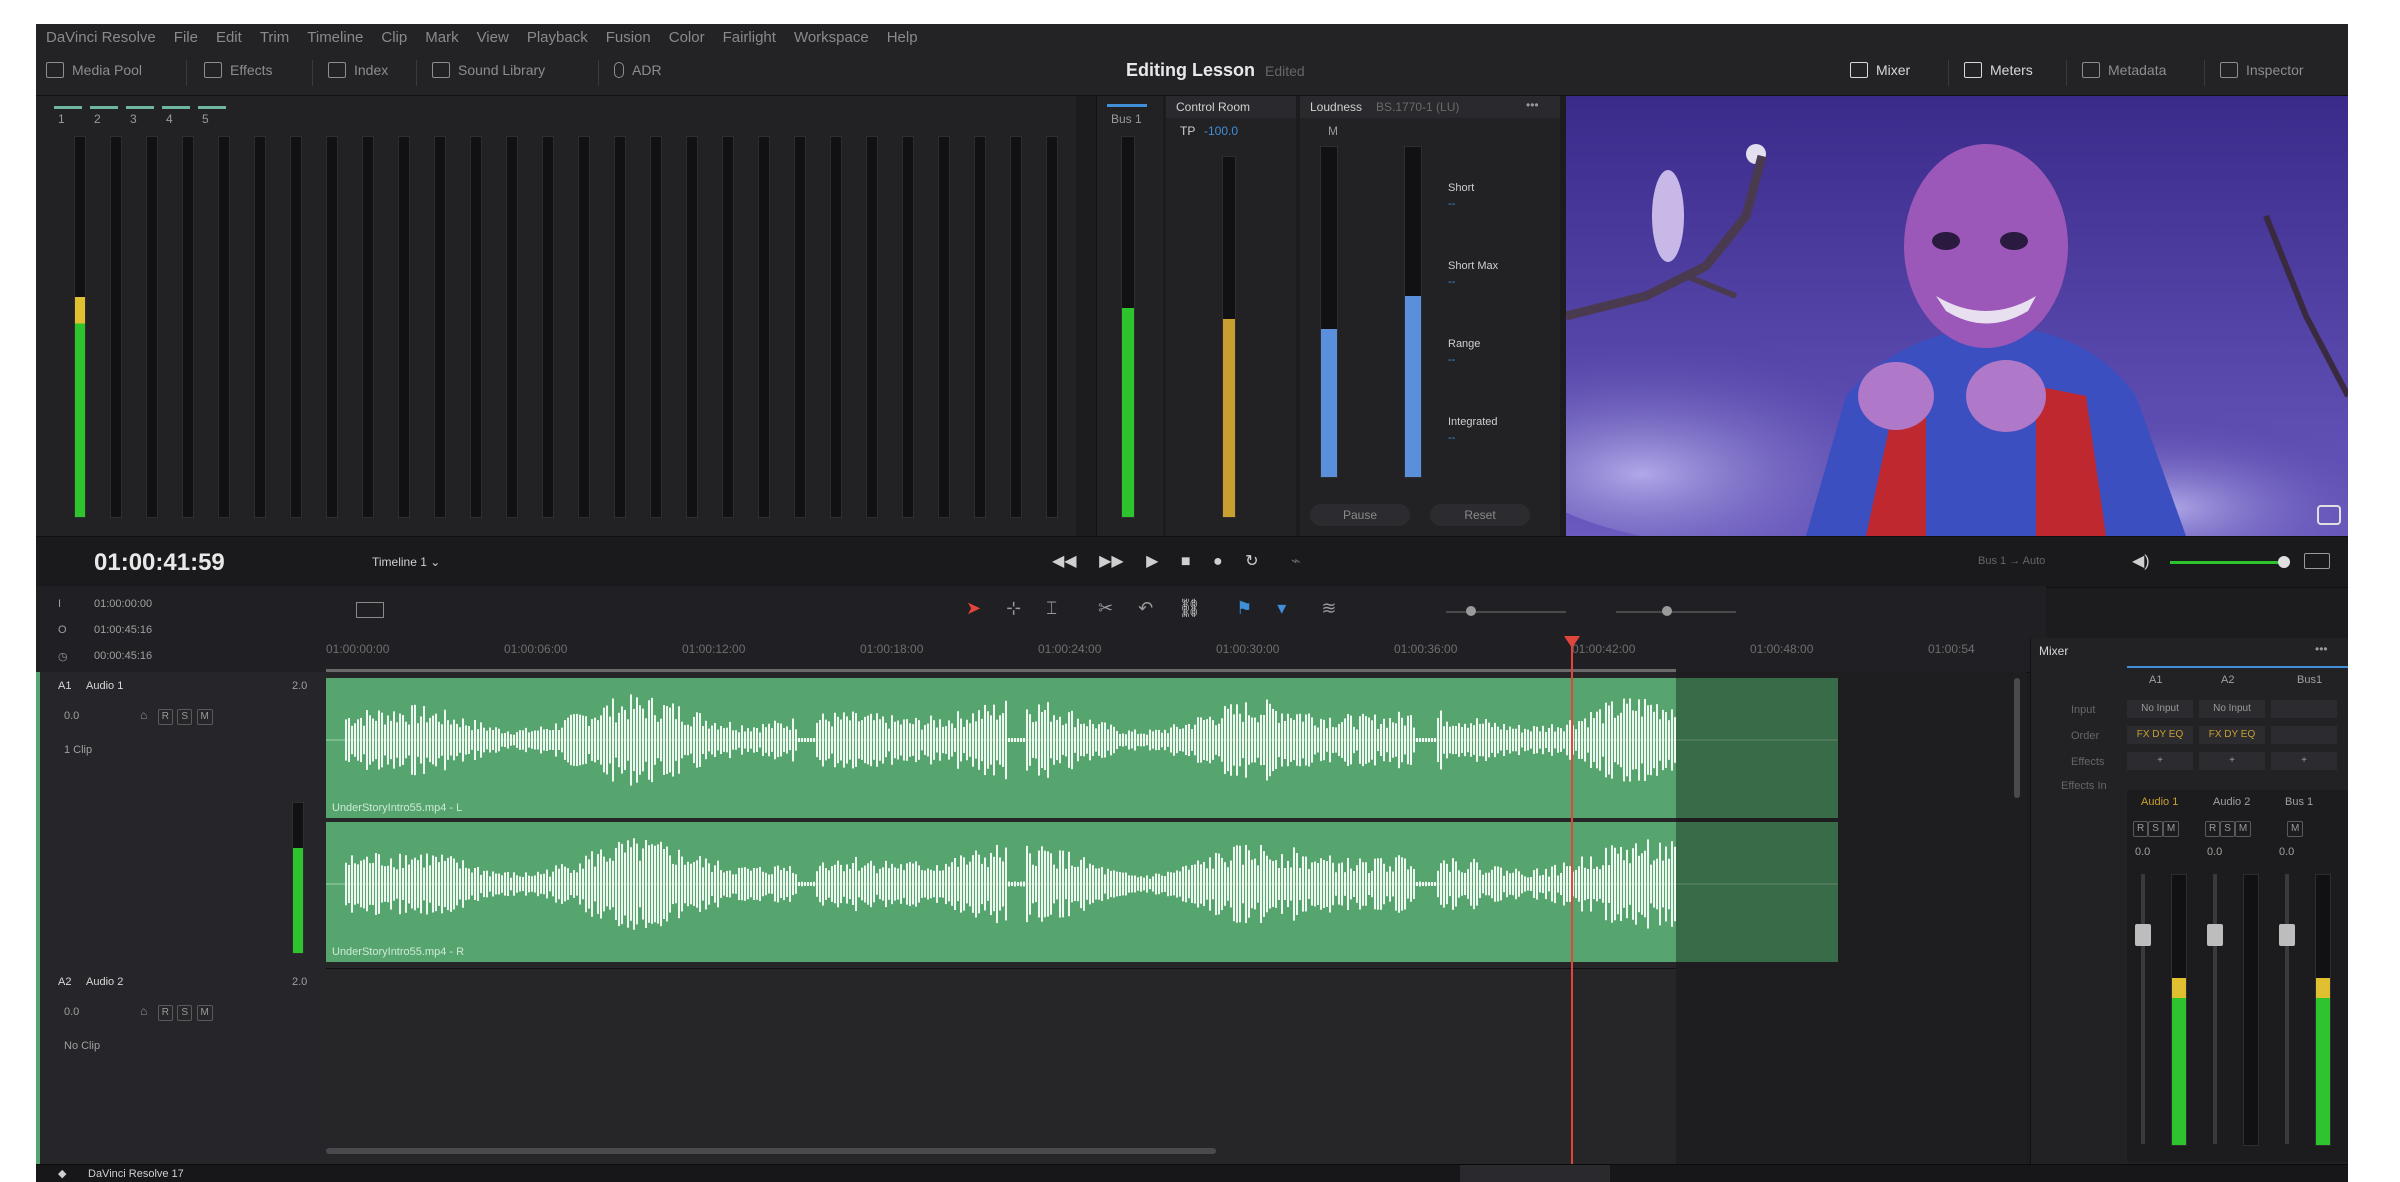 This screenshot has width=2400, height=1182. I want to click on menu-file: File, so click(186, 37).